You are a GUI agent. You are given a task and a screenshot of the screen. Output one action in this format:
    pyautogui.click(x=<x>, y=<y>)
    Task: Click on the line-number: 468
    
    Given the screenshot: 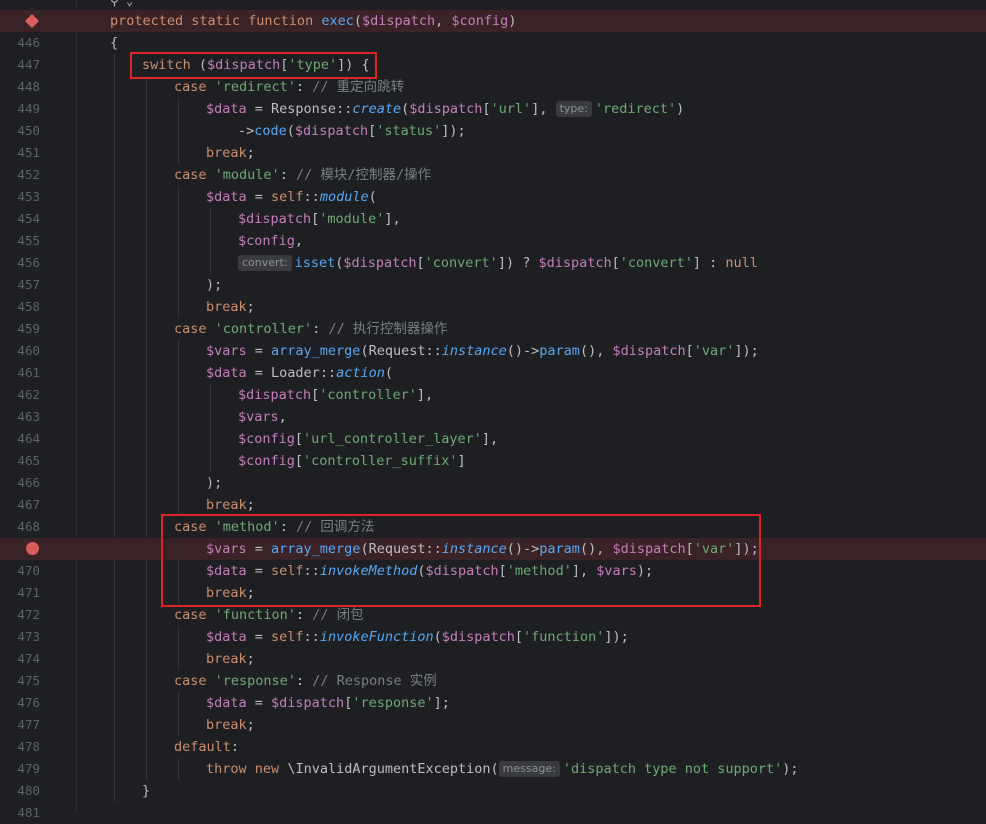 What is the action you would take?
    pyautogui.click(x=20, y=527)
    